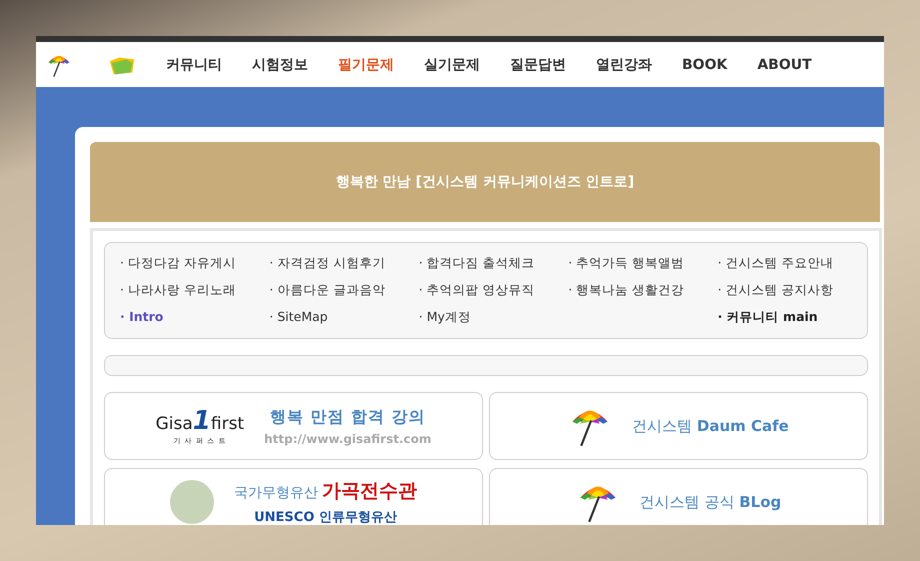 The width and height of the screenshot is (920, 561). I want to click on nav-link: ABOUT, so click(784, 64).